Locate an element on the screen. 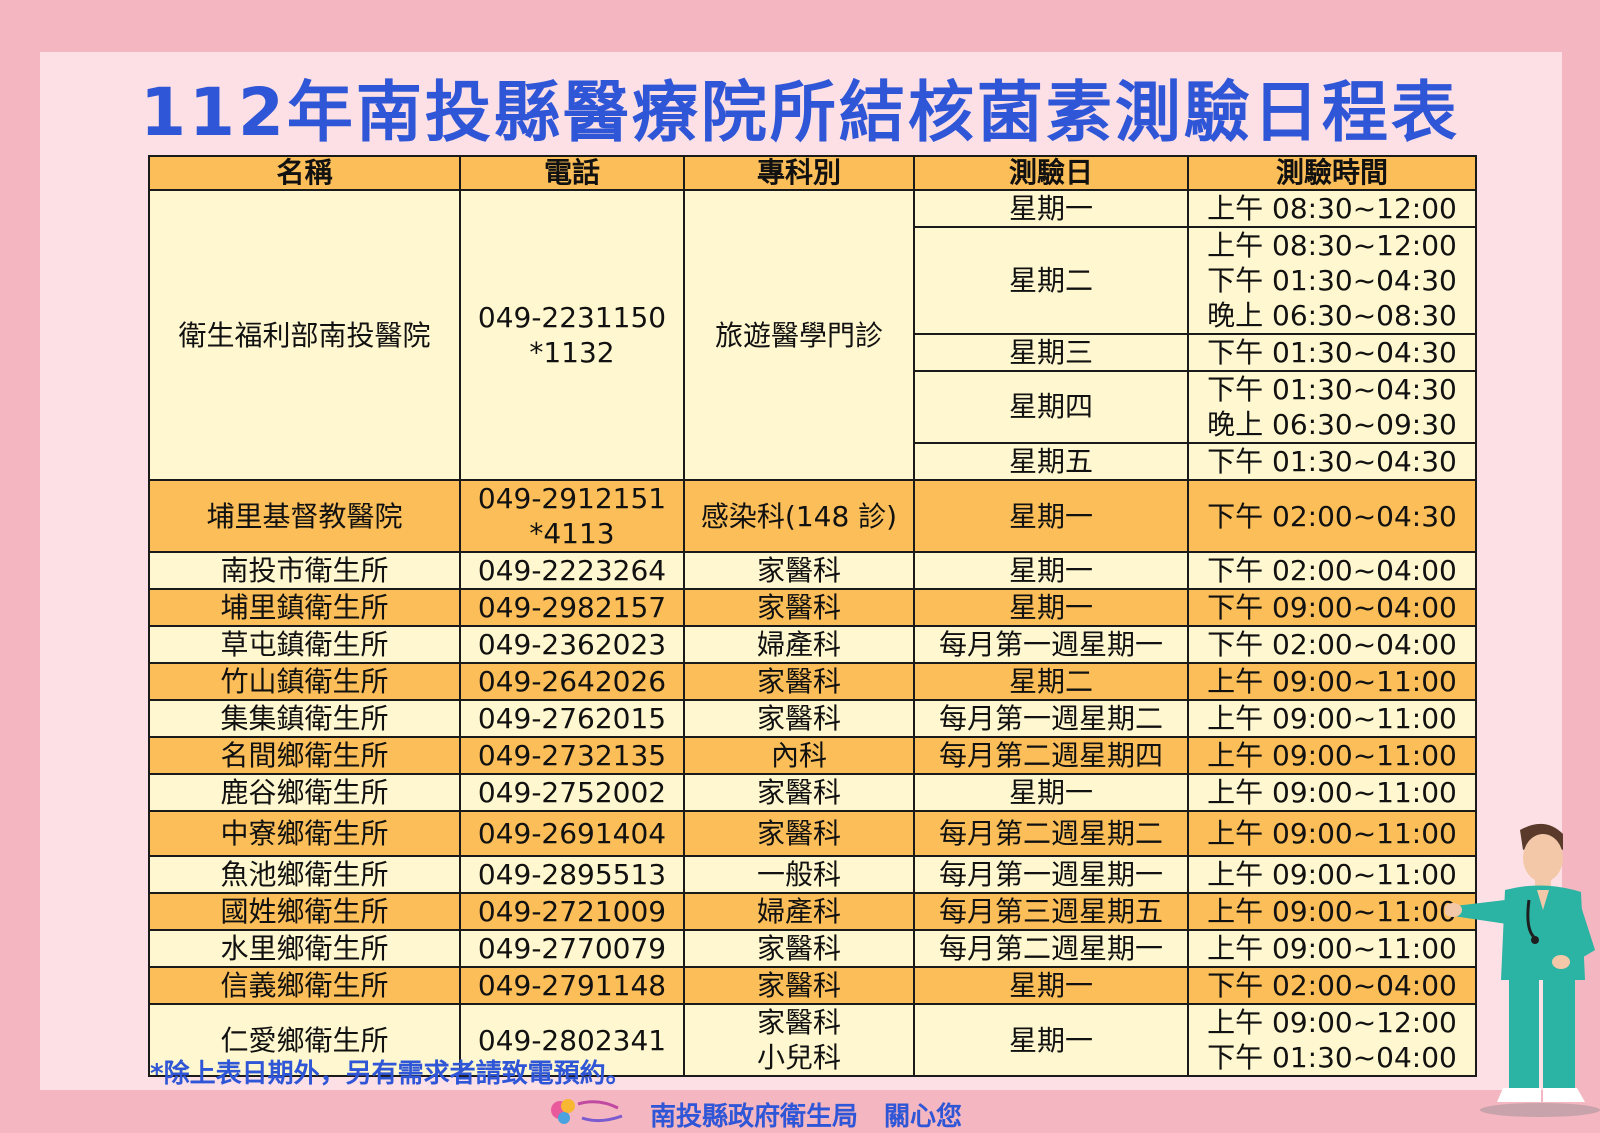  hospital-name: 中寮鄉衛生所 is located at coordinates (304, 833).